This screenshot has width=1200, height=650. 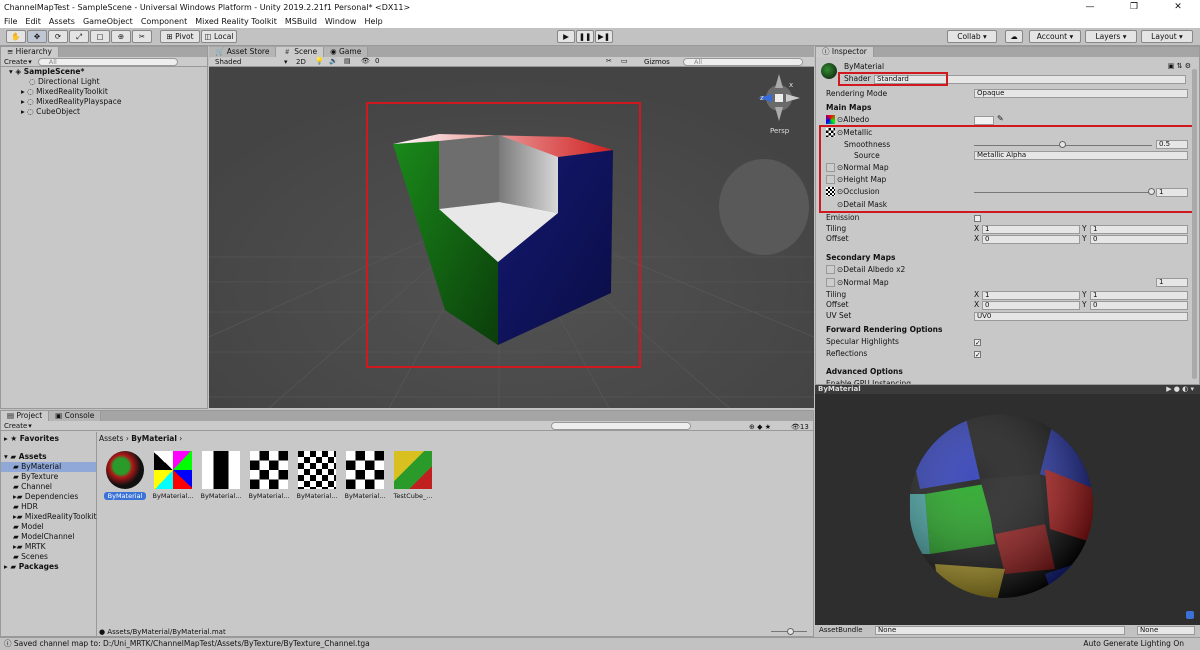 What do you see at coordinates (49, 517) in the screenshot?
I see `folder-item-mrtk-lib: ▸▰ MixedRealityToolkit` at bounding box center [49, 517].